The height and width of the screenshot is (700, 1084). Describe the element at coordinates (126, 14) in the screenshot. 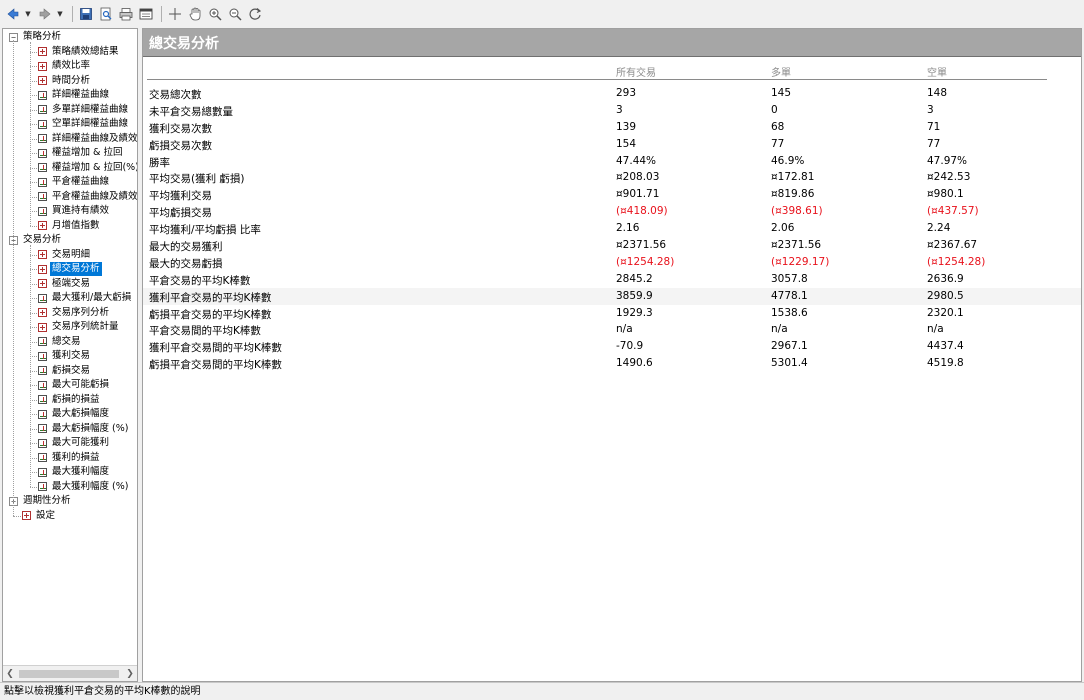

I see `print-icon` at that location.